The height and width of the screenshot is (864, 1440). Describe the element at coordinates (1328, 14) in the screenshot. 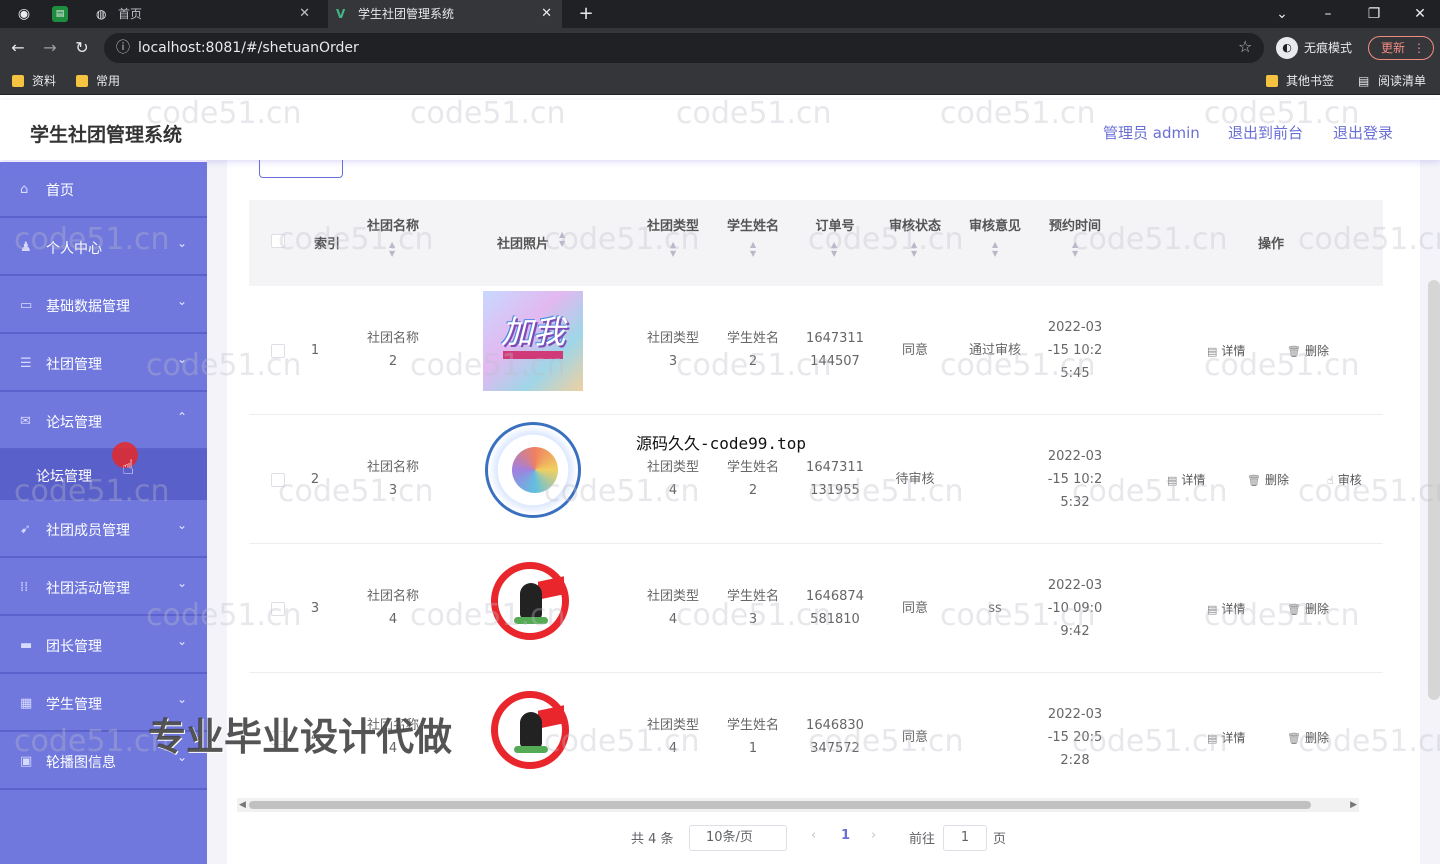

I see `minimize-icon: –` at that location.